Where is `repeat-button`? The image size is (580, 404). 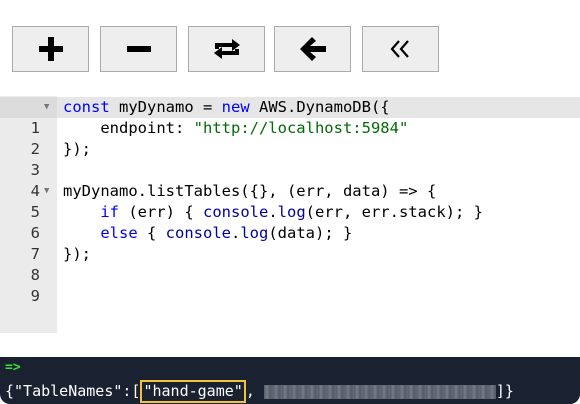
repeat-button is located at coordinates (226, 49).